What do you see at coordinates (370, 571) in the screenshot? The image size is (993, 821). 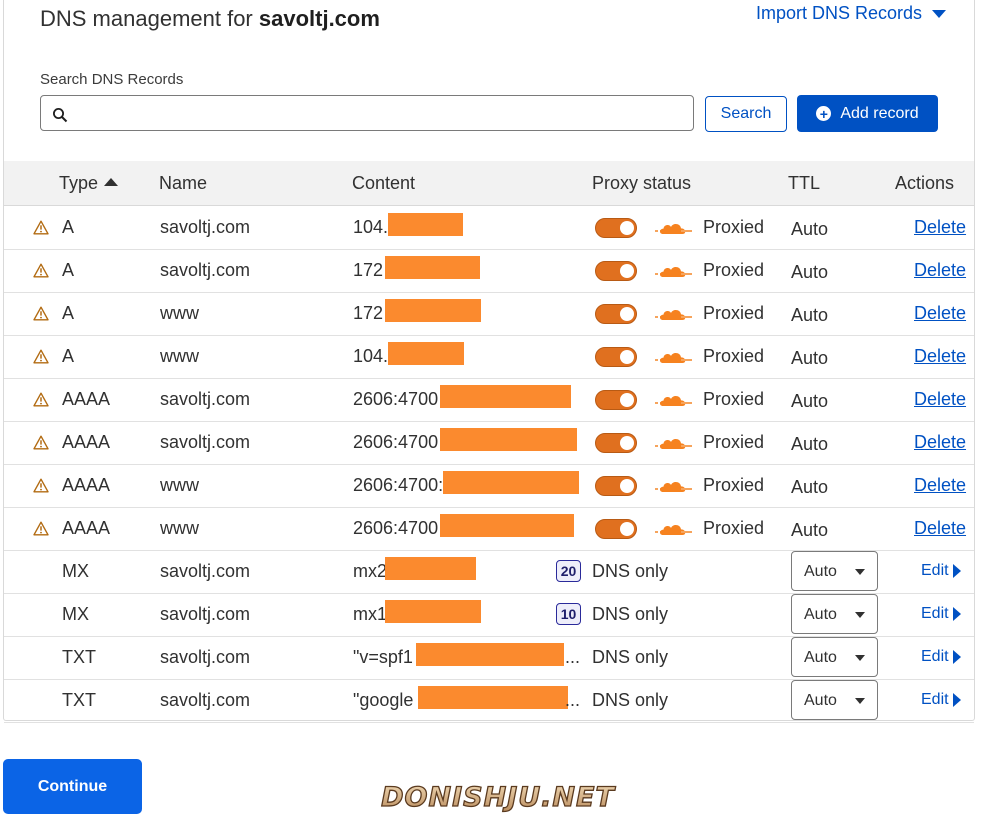 I see `record-content: mx2` at bounding box center [370, 571].